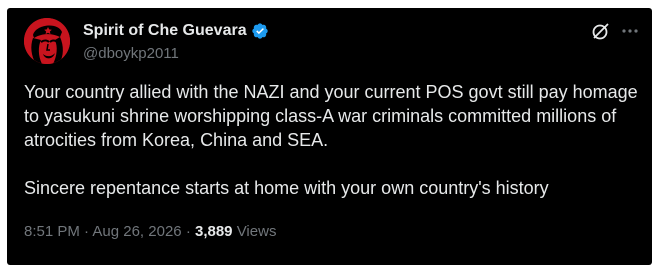 The height and width of the screenshot is (272, 660). Describe the element at coordinates (131, 53) in the screenshot. I see `author-handle: @dboykp2011` at that location.